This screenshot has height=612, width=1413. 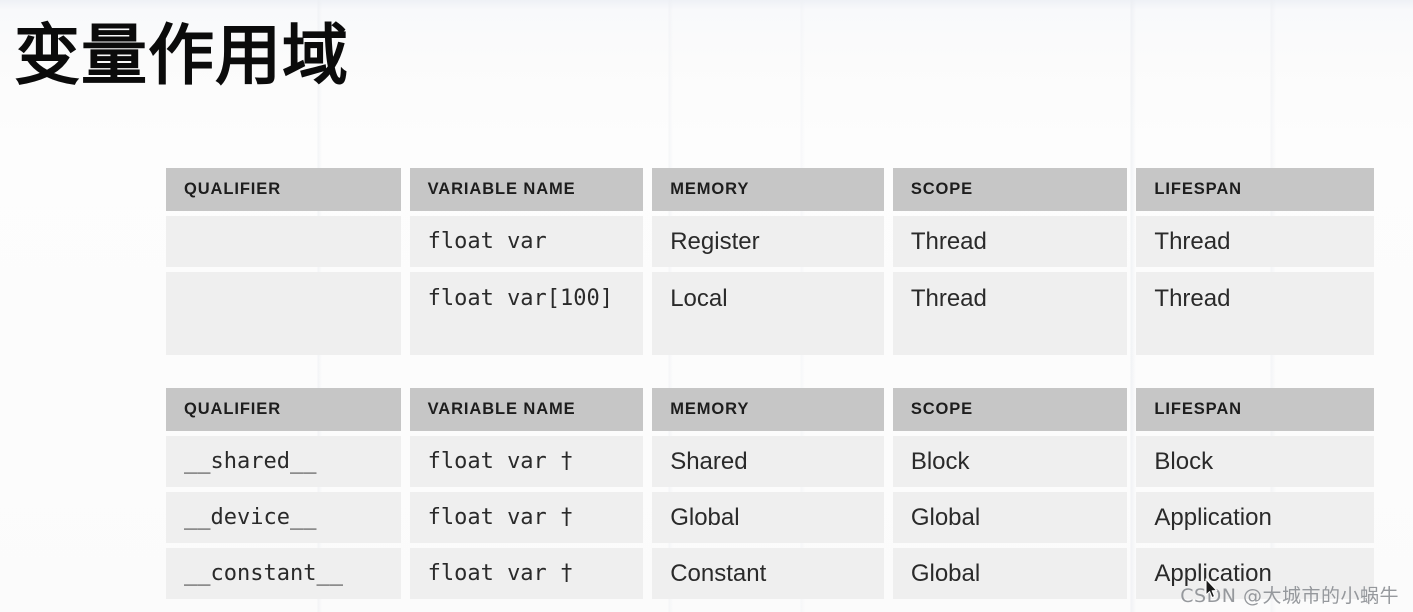 What do you see at coordinates (283, 573) in the screenshot?
I see `cell-qualifier: __constant__` at bounding box center [283, 573].